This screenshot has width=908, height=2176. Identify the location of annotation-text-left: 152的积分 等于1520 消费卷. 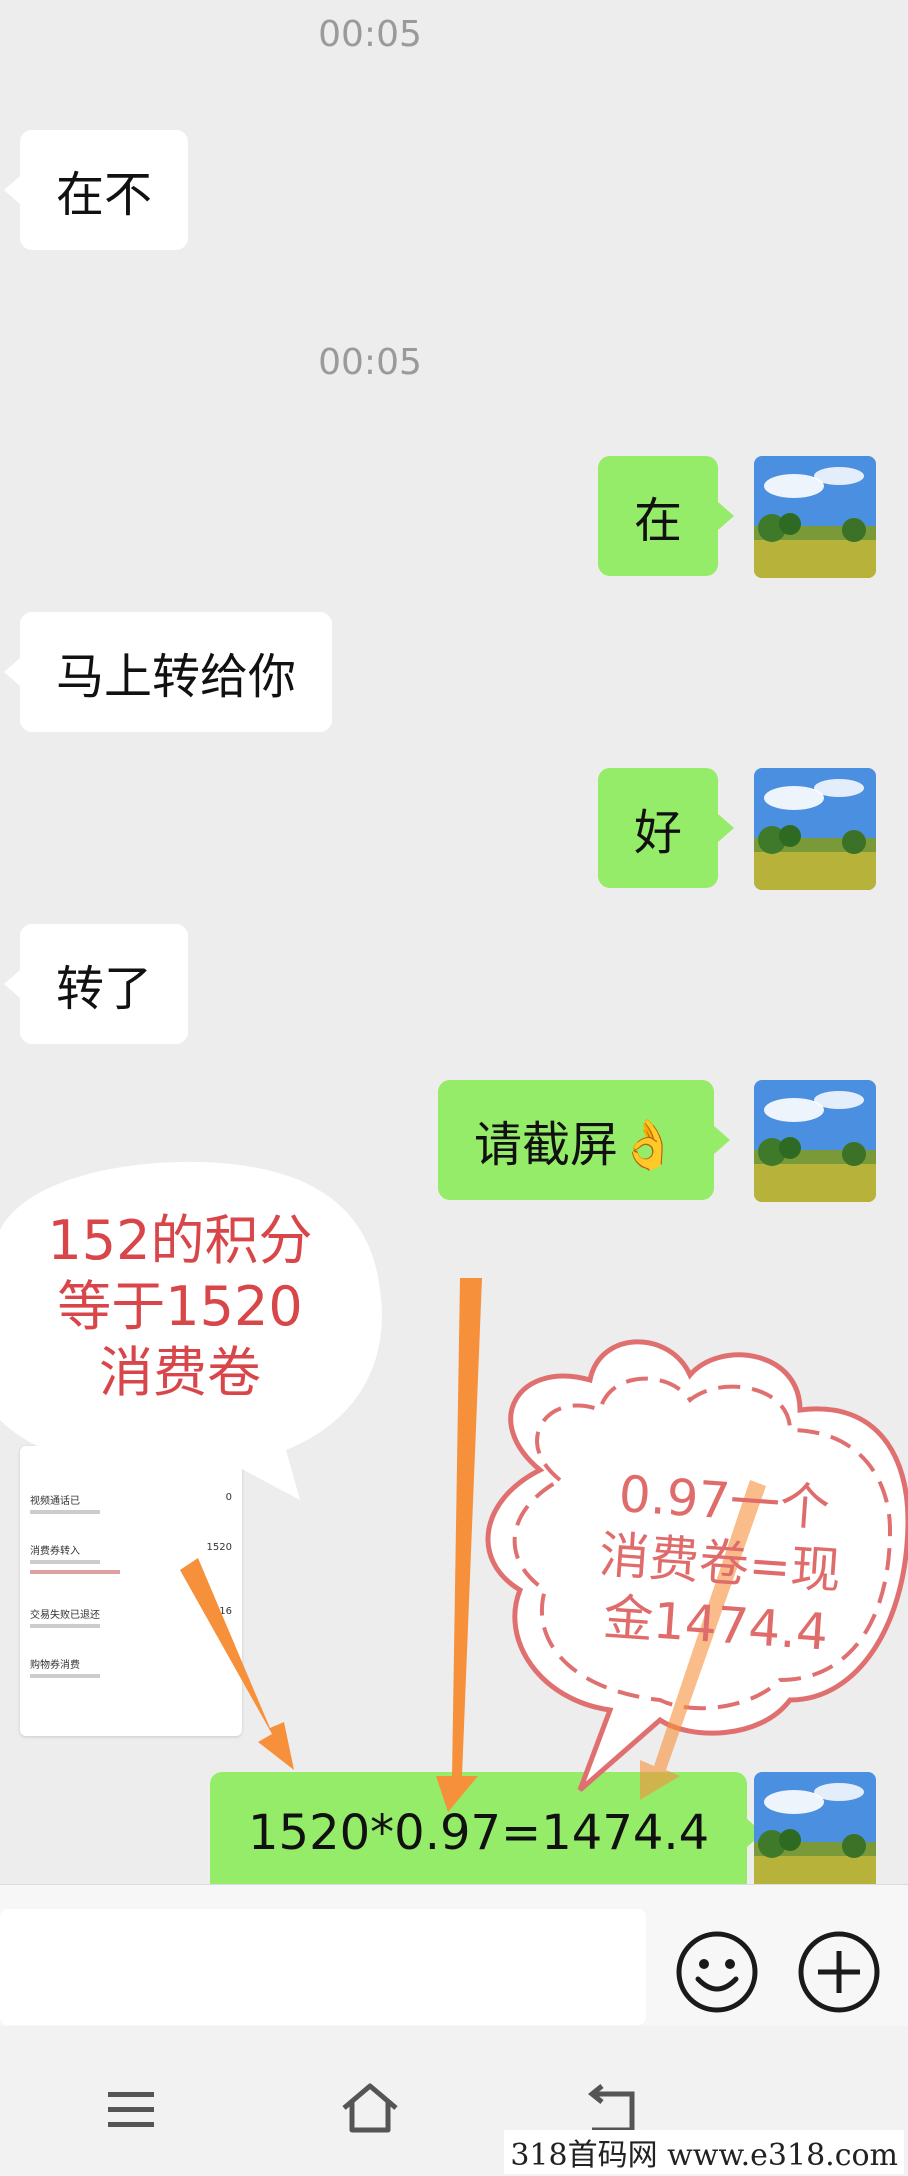
(180, 1307).